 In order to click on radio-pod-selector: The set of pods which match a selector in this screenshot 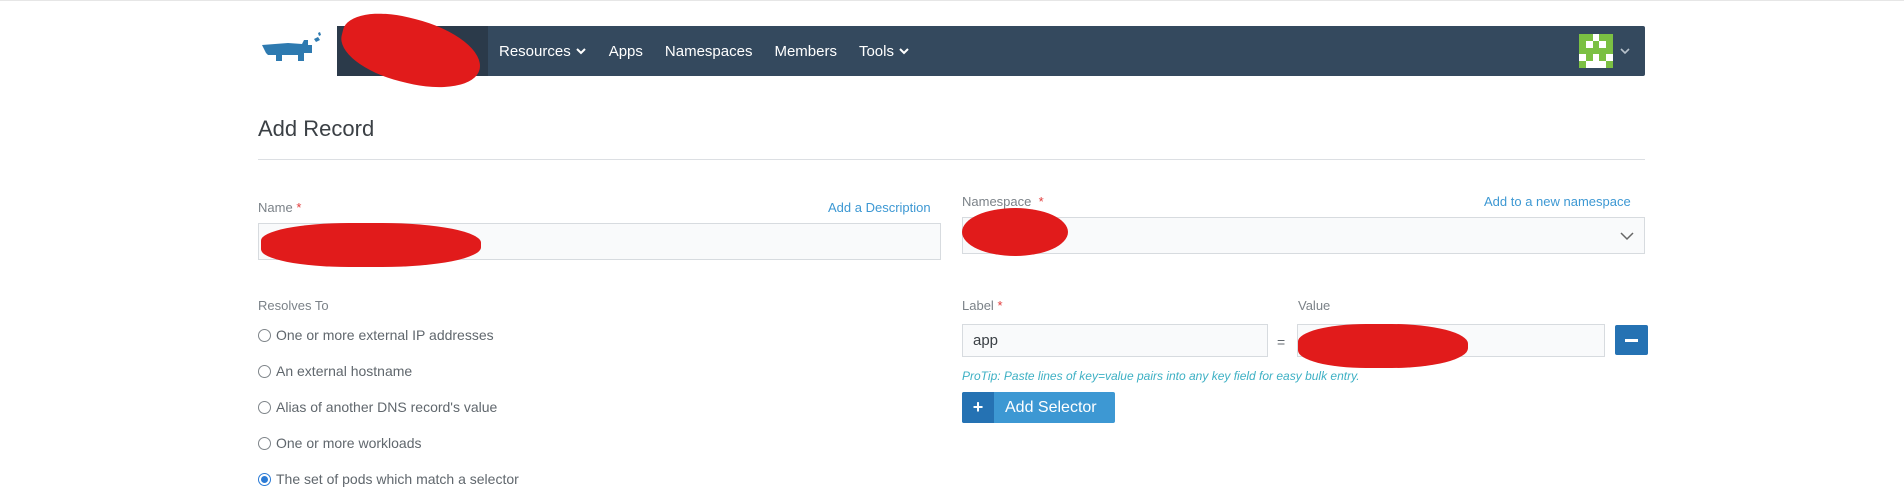, I will do `click(388, 479)`.